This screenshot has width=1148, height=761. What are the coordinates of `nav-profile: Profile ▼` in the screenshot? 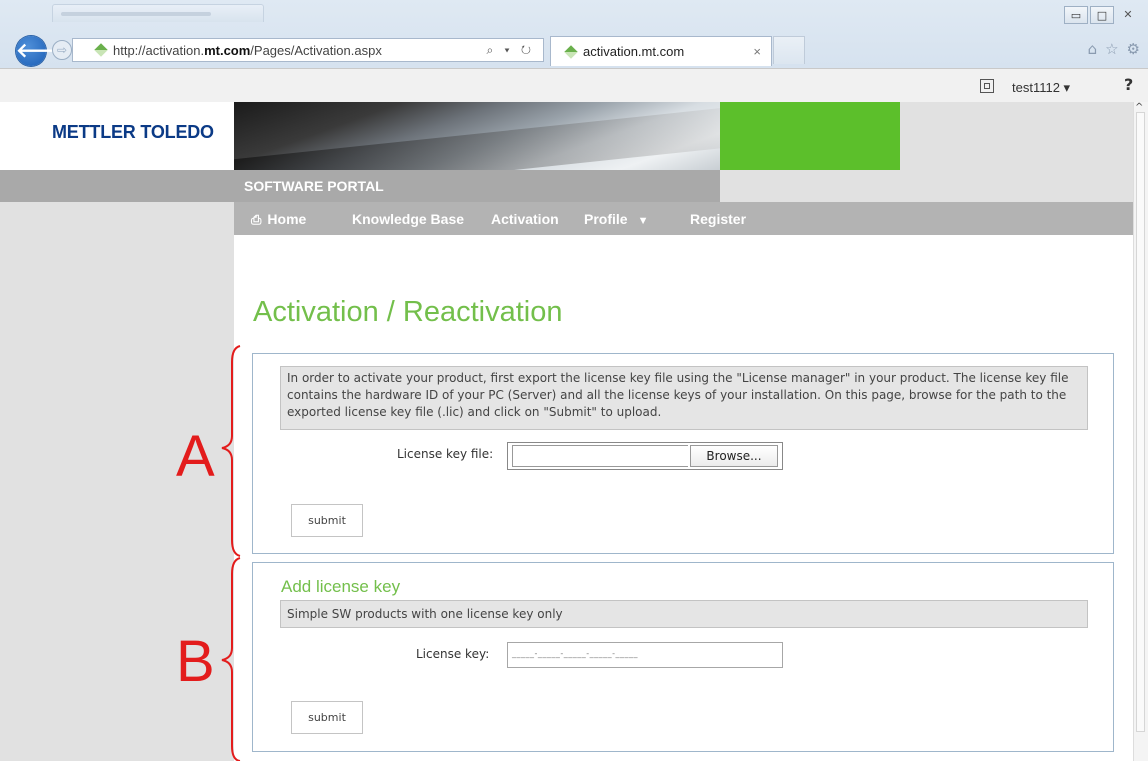 It's located at (616, 219).